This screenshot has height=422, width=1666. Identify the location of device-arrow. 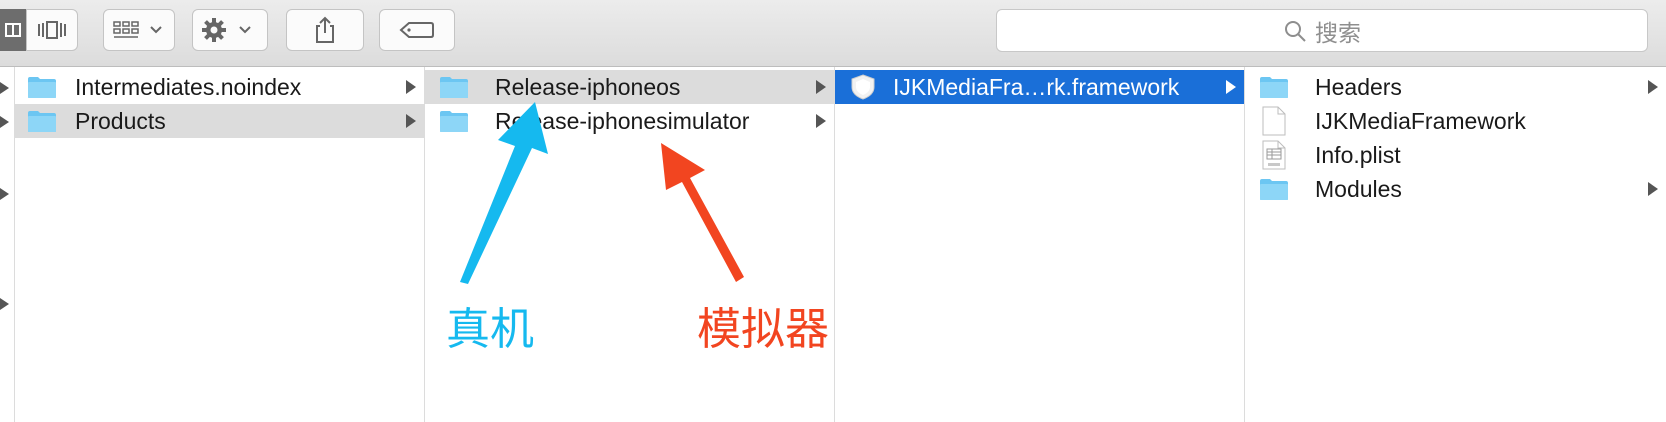
(504, 193).